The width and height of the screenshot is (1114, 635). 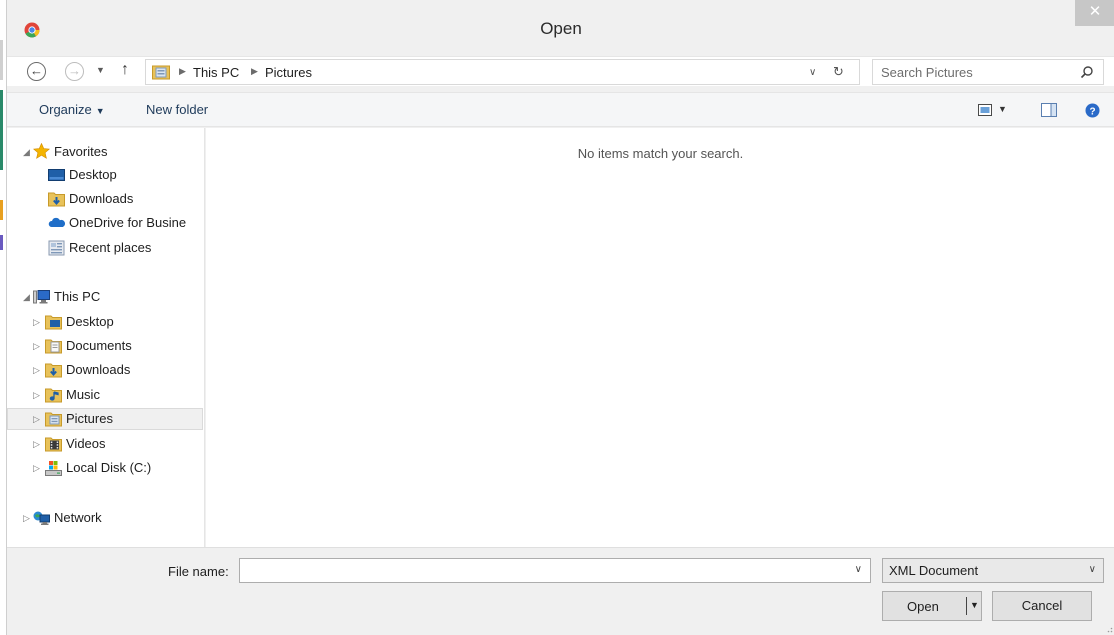 What do you see at coordinates (77, 296) in the screenshot?
I see `tree-label: This PC` at bounding box center [77, 296].